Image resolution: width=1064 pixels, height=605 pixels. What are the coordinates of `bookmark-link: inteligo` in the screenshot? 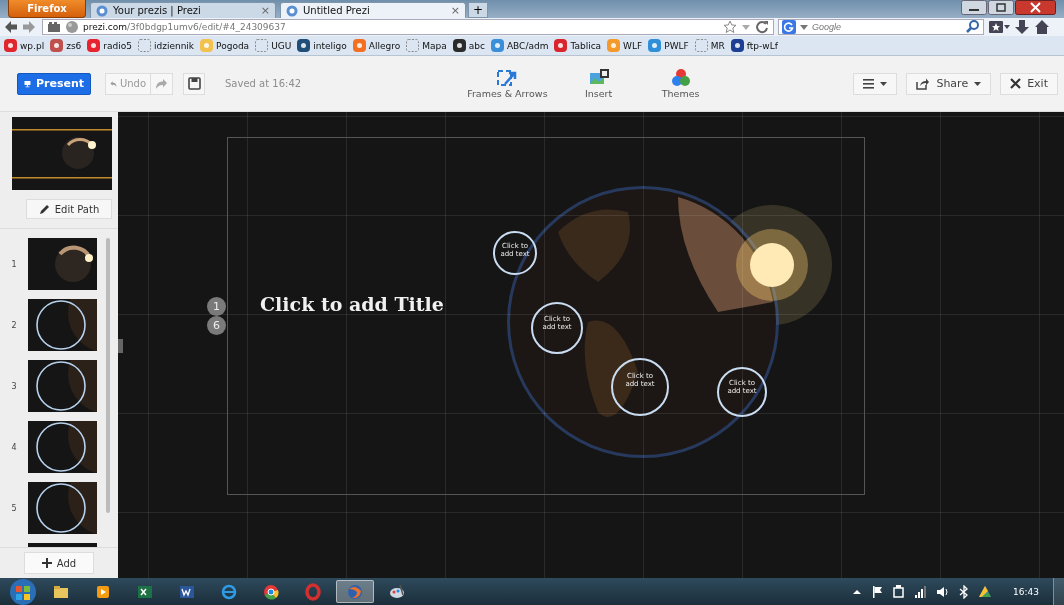 It's located at (322, 45).